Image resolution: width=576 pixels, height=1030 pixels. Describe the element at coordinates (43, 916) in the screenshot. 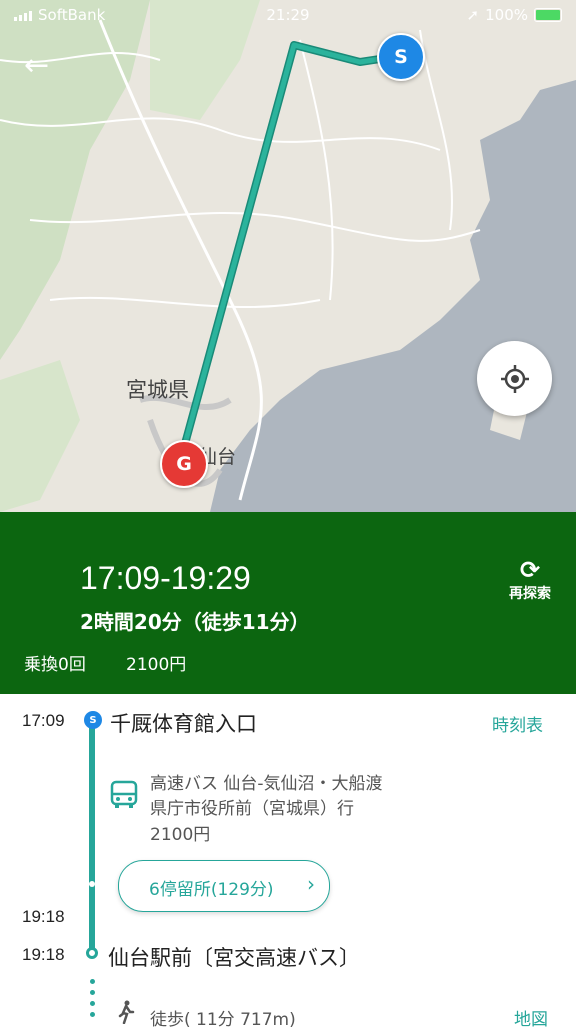

I see `arrive-time-1: 19:18` at that location.